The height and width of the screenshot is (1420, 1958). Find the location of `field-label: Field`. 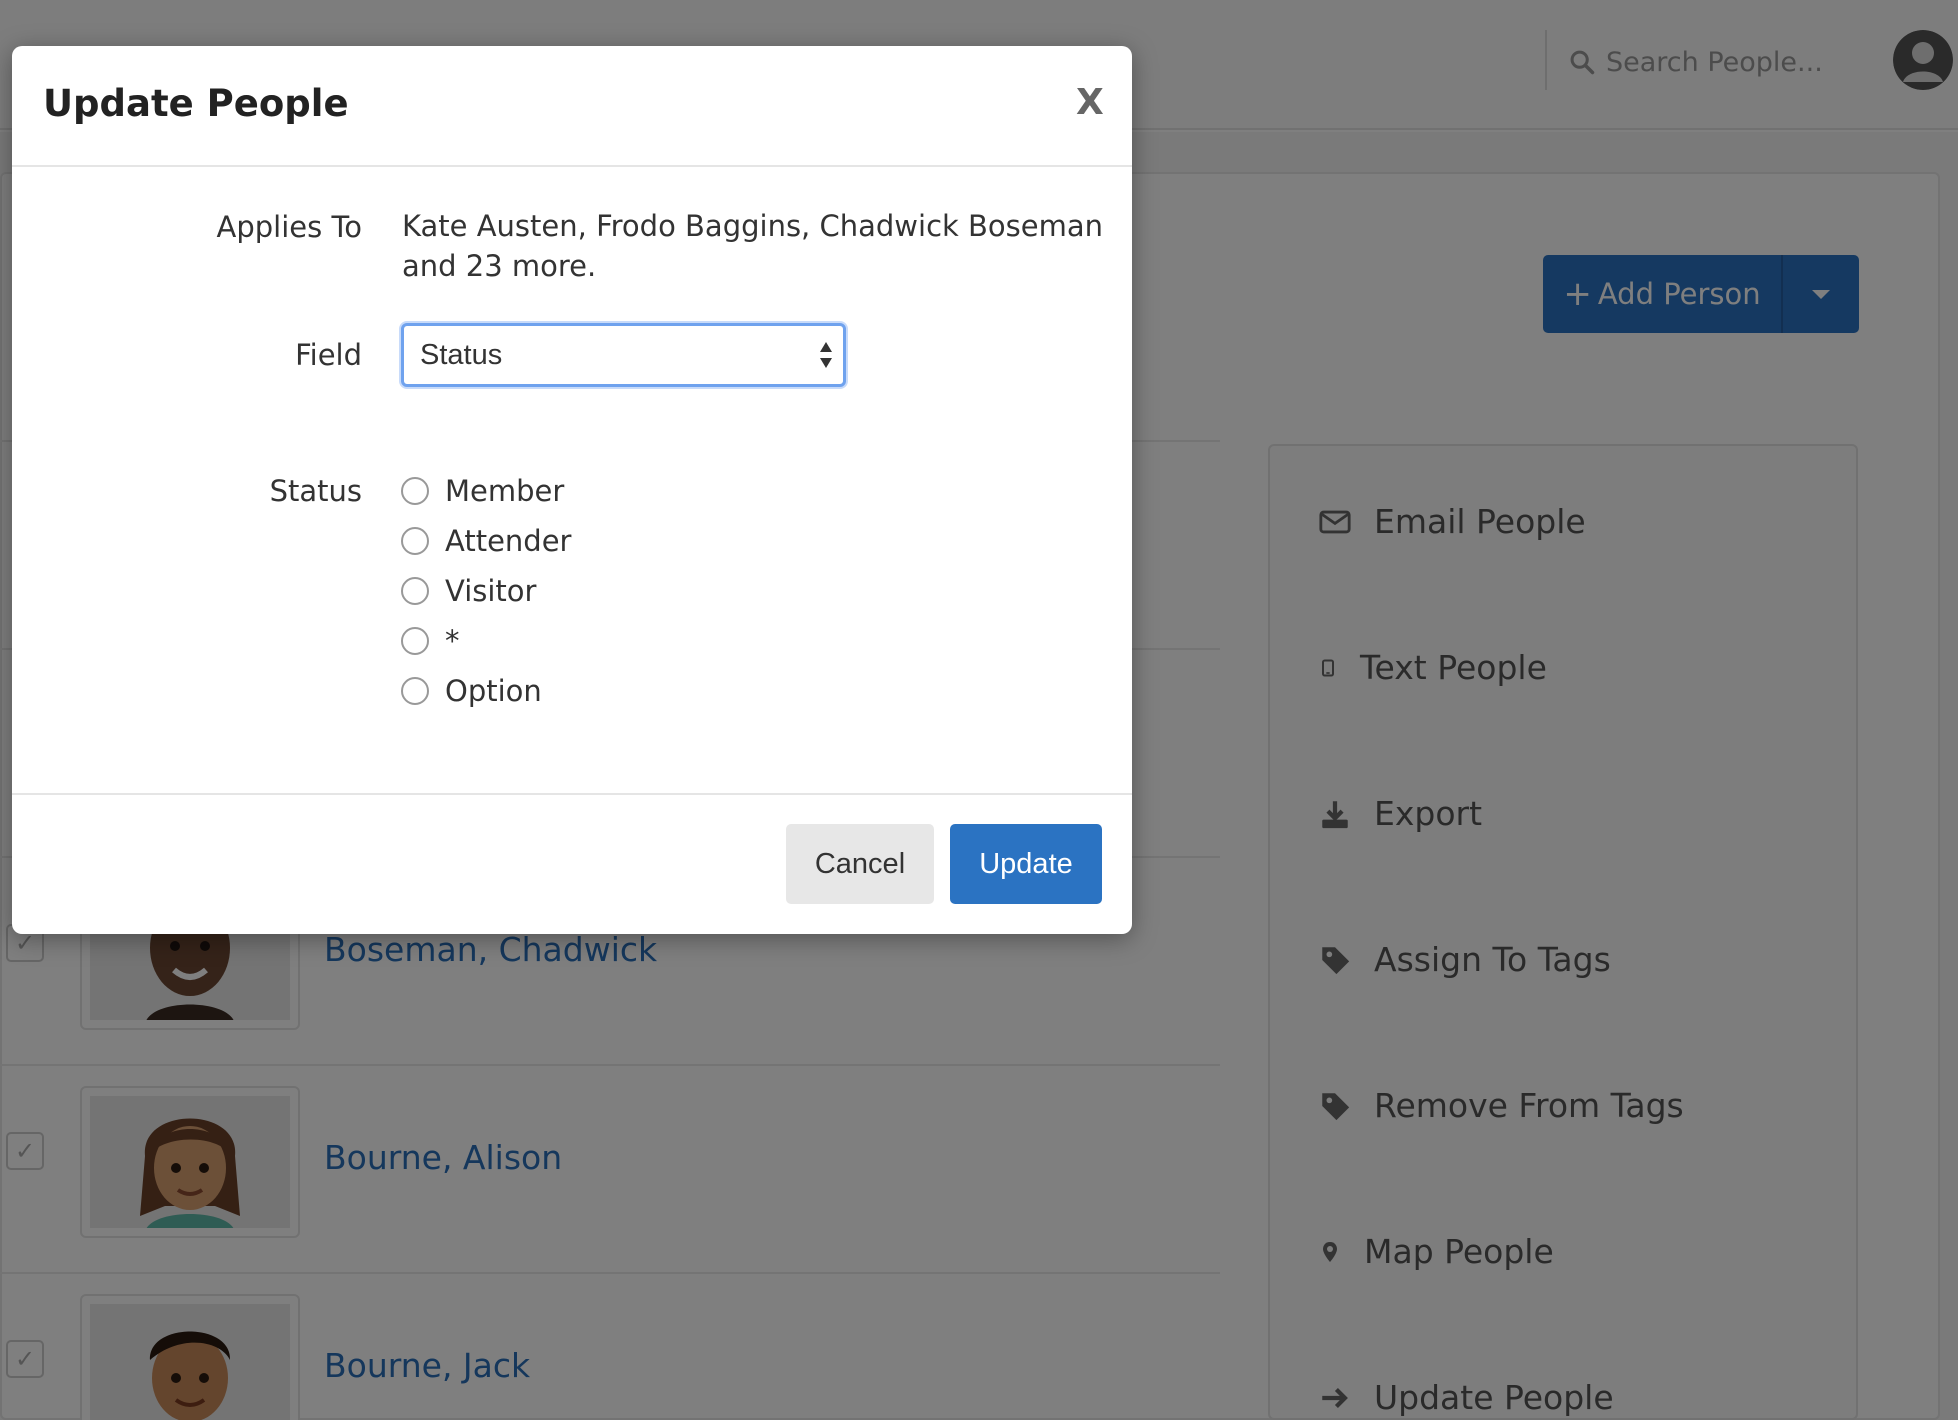

field-label: Field is located at coordinates (328, 355).